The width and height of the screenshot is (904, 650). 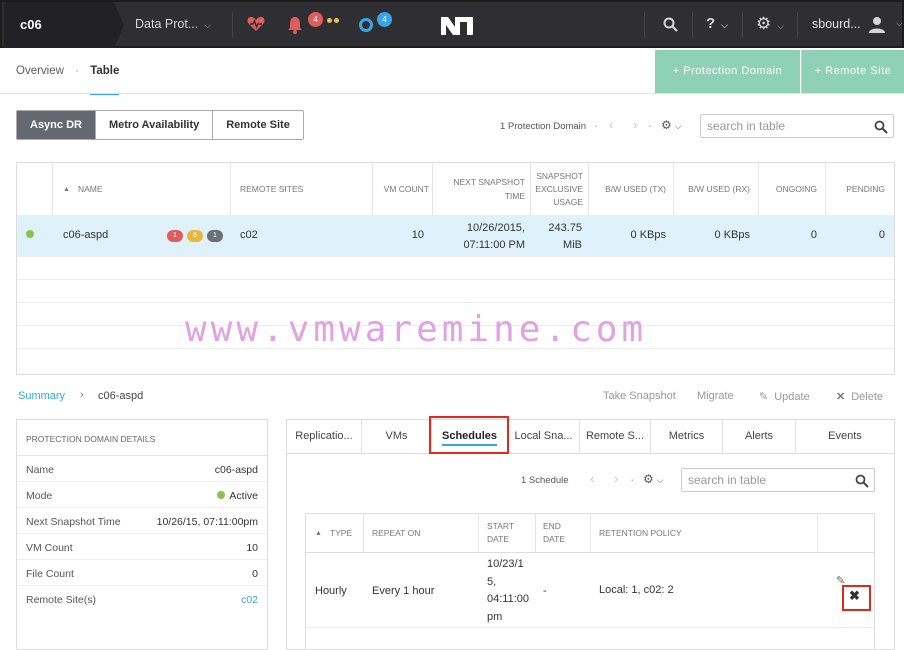 What do you see at coordinates (727, 71) in the screenshot?
I see `add-protection-domain-button: + Protection Domain` at bounding box center [727, 71].